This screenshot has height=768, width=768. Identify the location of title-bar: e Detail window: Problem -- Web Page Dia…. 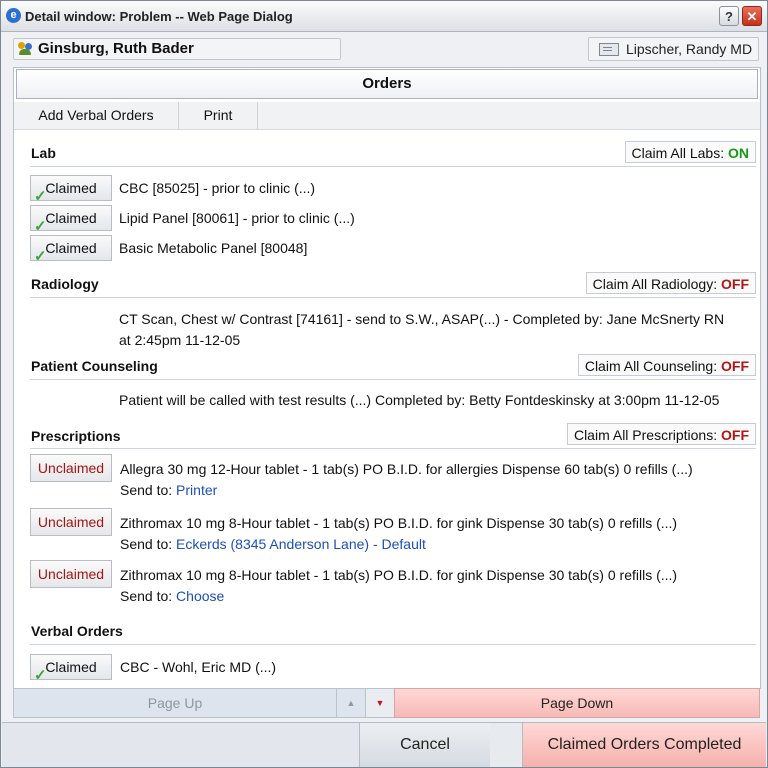
(384, 16).